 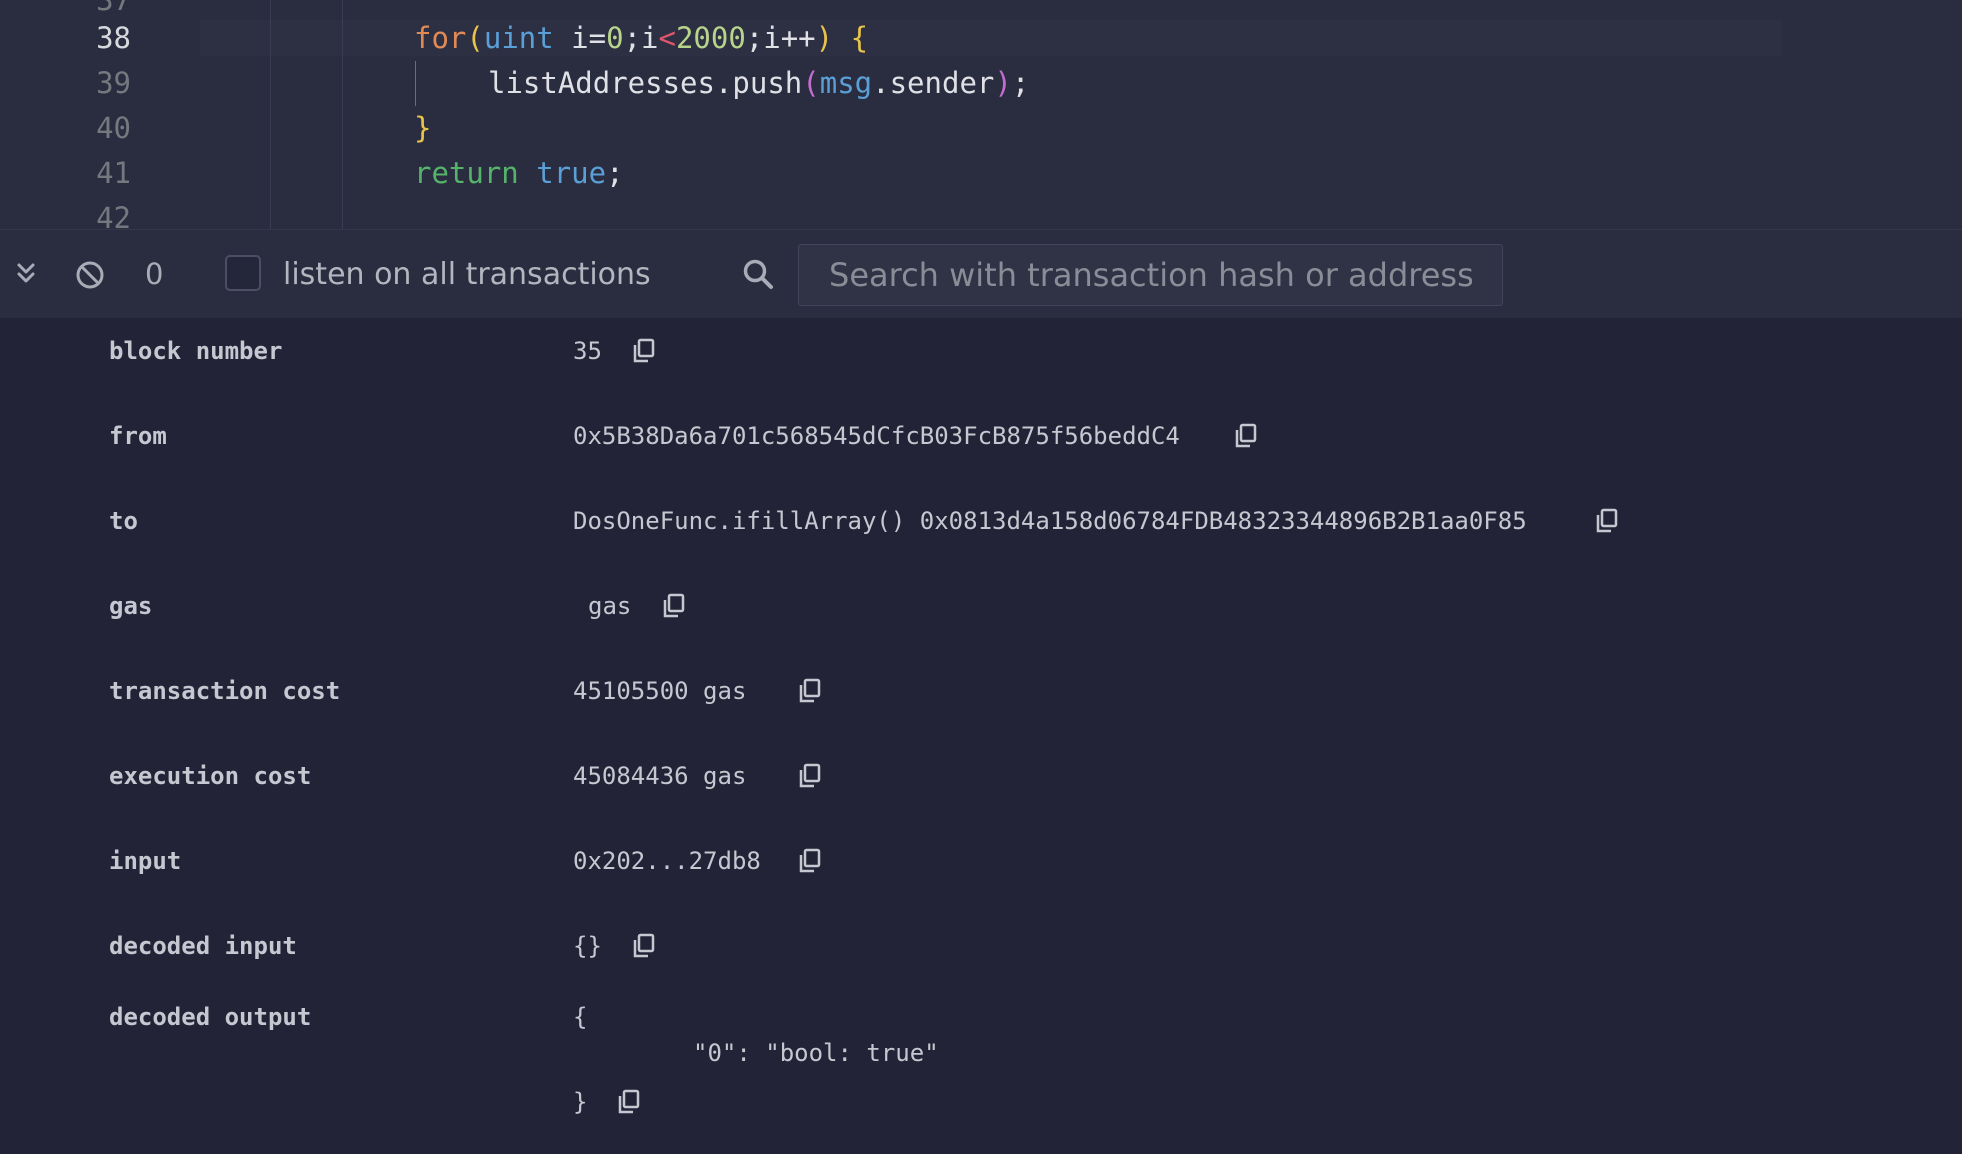 I want to click on detail-label: execution cost, so click(x=210, y=776).